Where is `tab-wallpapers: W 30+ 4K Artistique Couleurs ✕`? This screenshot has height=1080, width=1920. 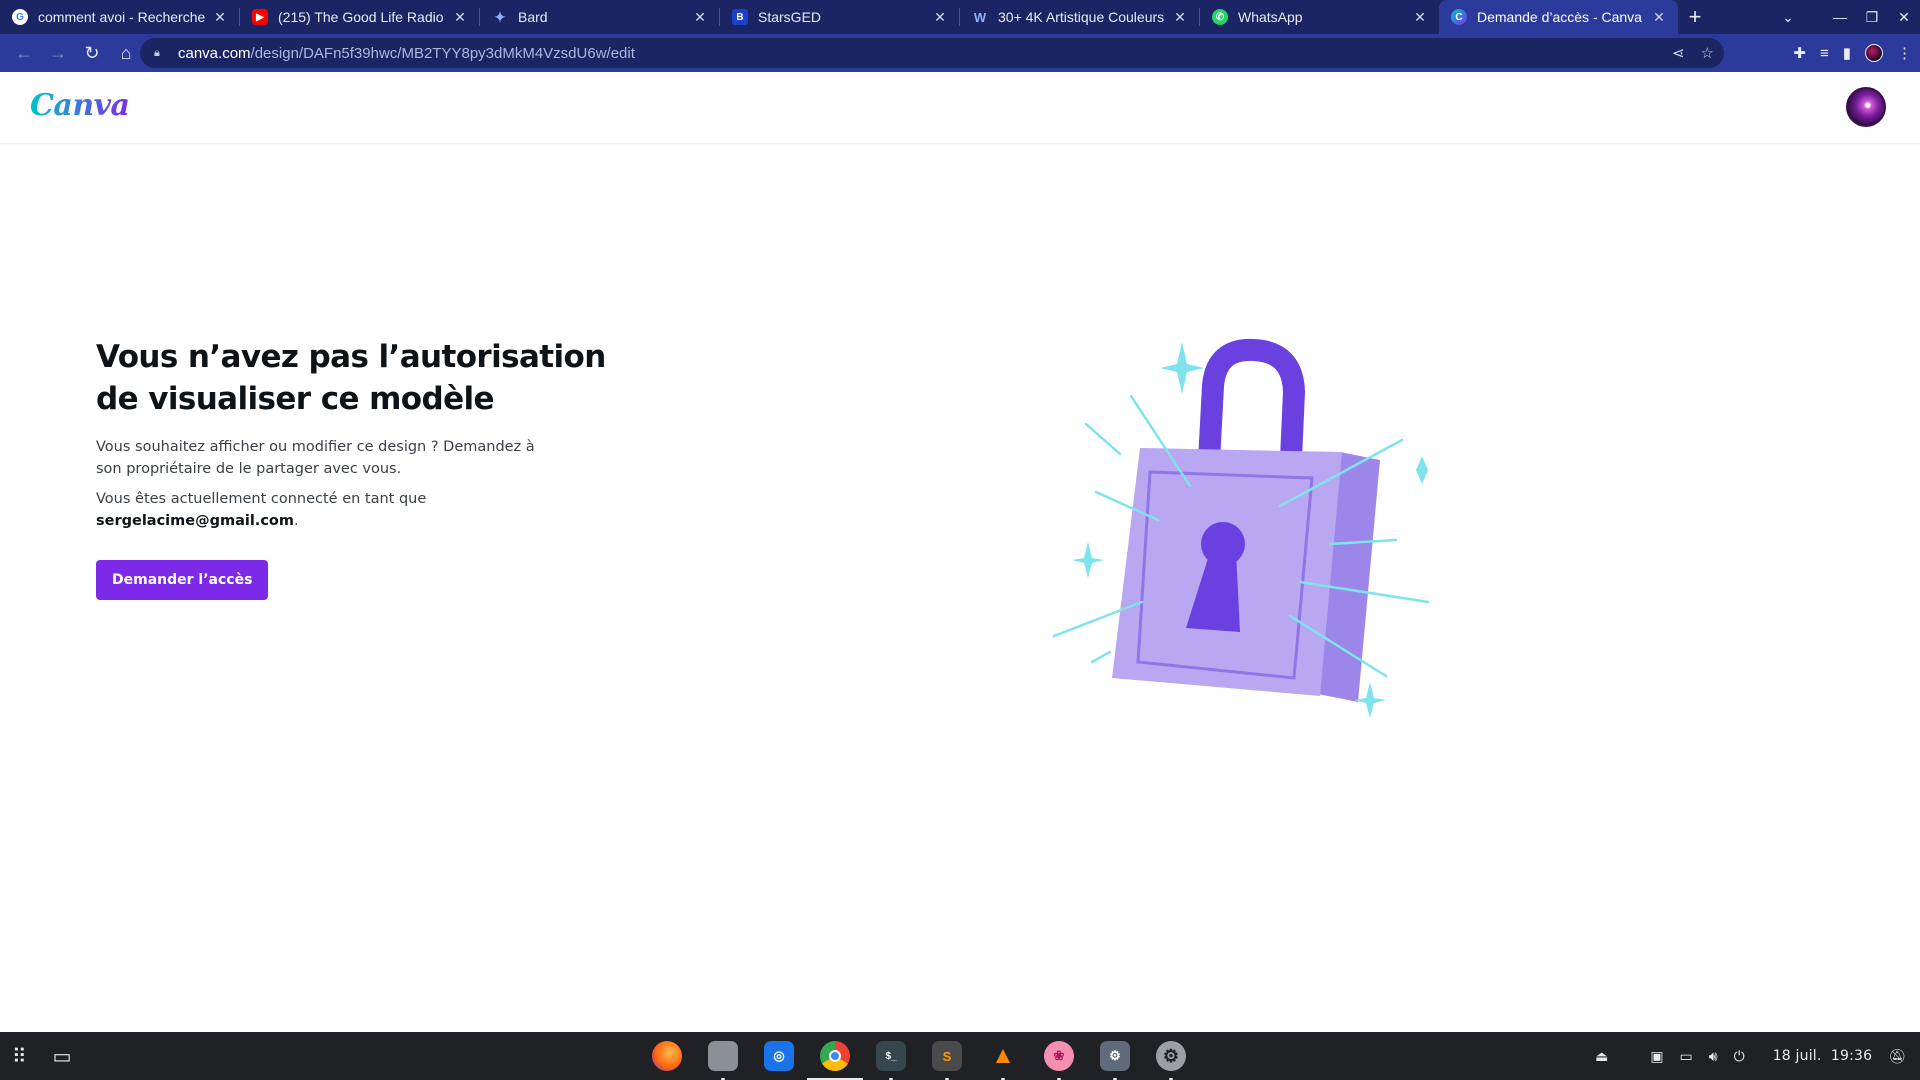 tab-wallpapers: W 30+ 4K Artistique Couleurs ✕ is located at coordinates (1079, 17).